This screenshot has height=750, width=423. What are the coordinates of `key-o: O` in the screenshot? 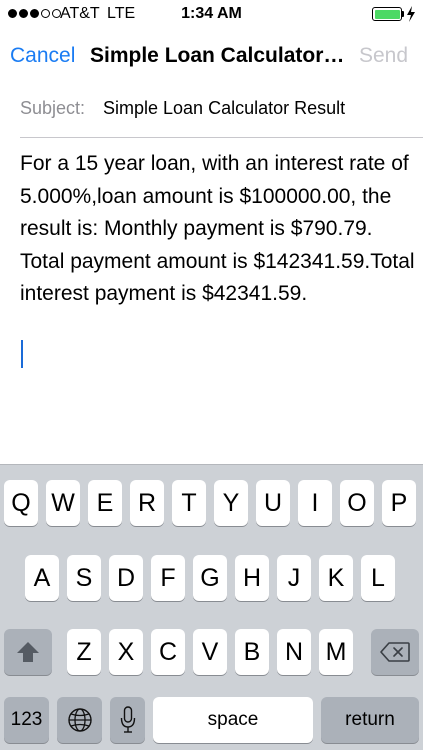 It's located at (357, 503).